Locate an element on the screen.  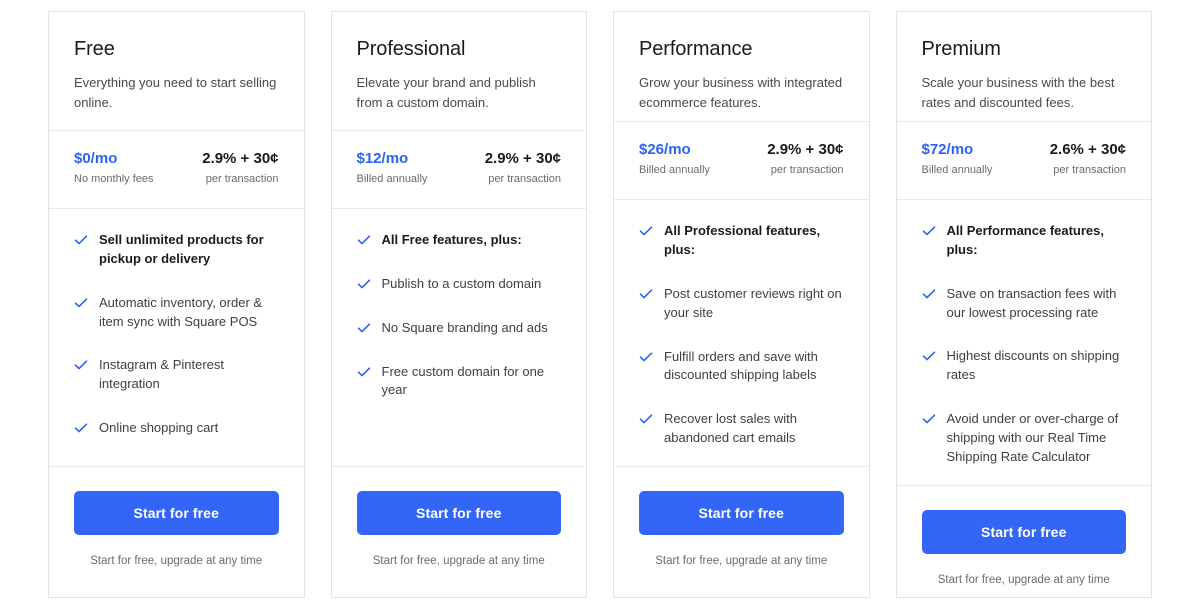
feature-label: All Professional features, plus: is located at coordinates (742, 240).